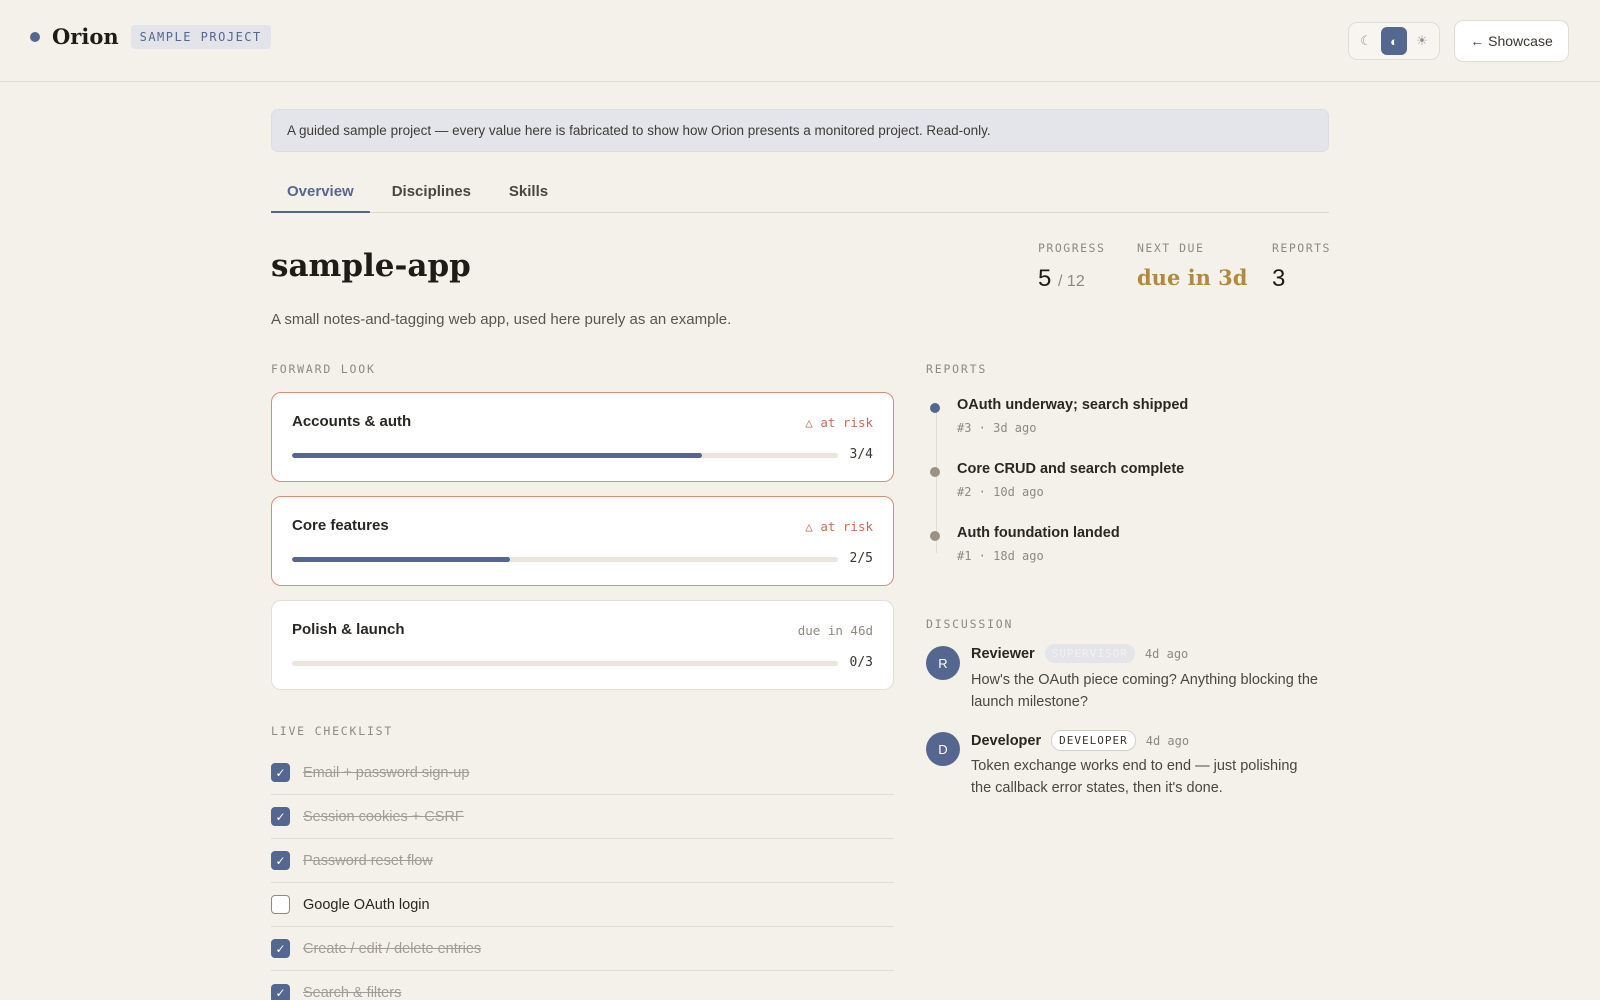 The width and height of the screenshot is (1600, 1000). What do you see at coordinates (997, 428) in the screenshot?
I see `report-meta: #3 · 3d ago` at bounding box center [997, 428].